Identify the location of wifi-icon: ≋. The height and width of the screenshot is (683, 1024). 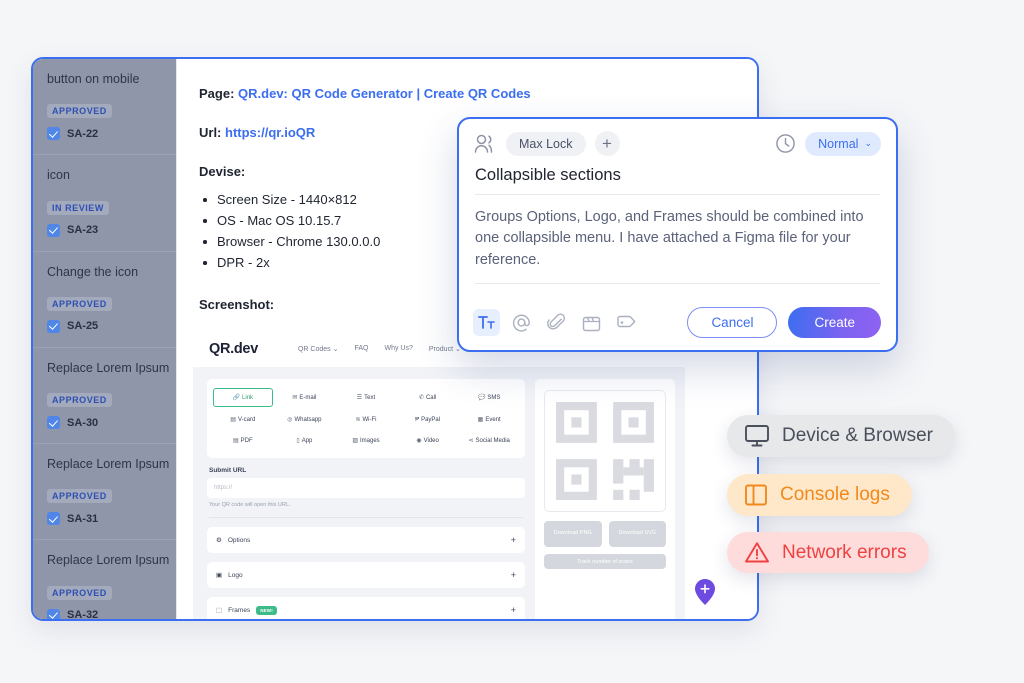
(358, 420).